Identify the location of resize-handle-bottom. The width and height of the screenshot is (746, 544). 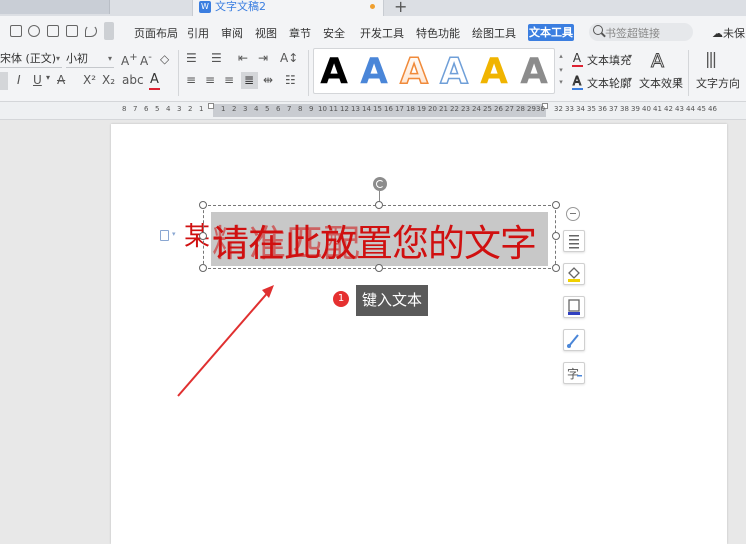
(379, 268).